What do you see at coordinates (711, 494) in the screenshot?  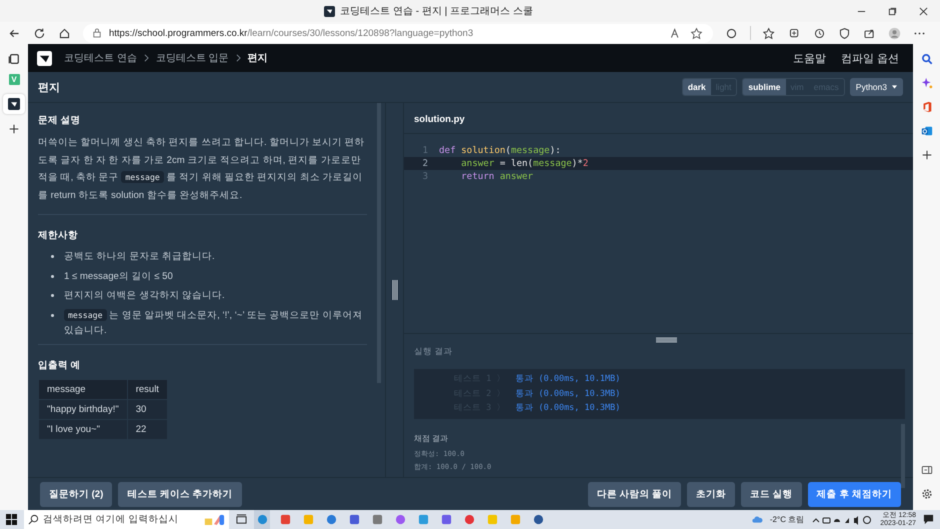 I see `footer-button: 초기화` at bounding box center [711, 494].